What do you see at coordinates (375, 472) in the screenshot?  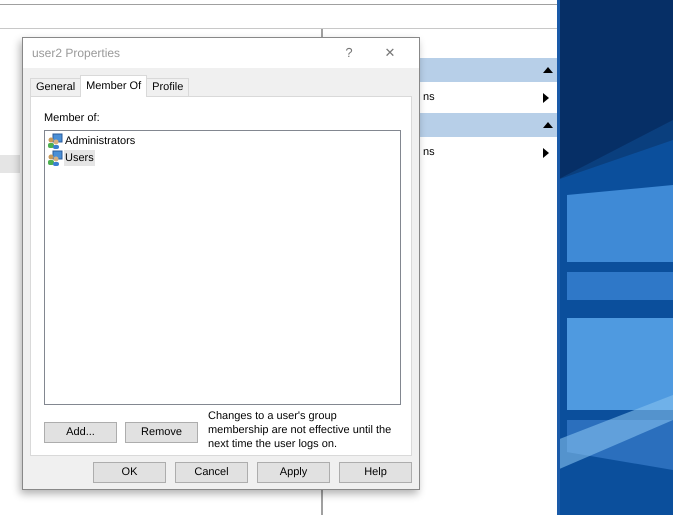 I see `help-button: Help` at bounding box center [375, 472].